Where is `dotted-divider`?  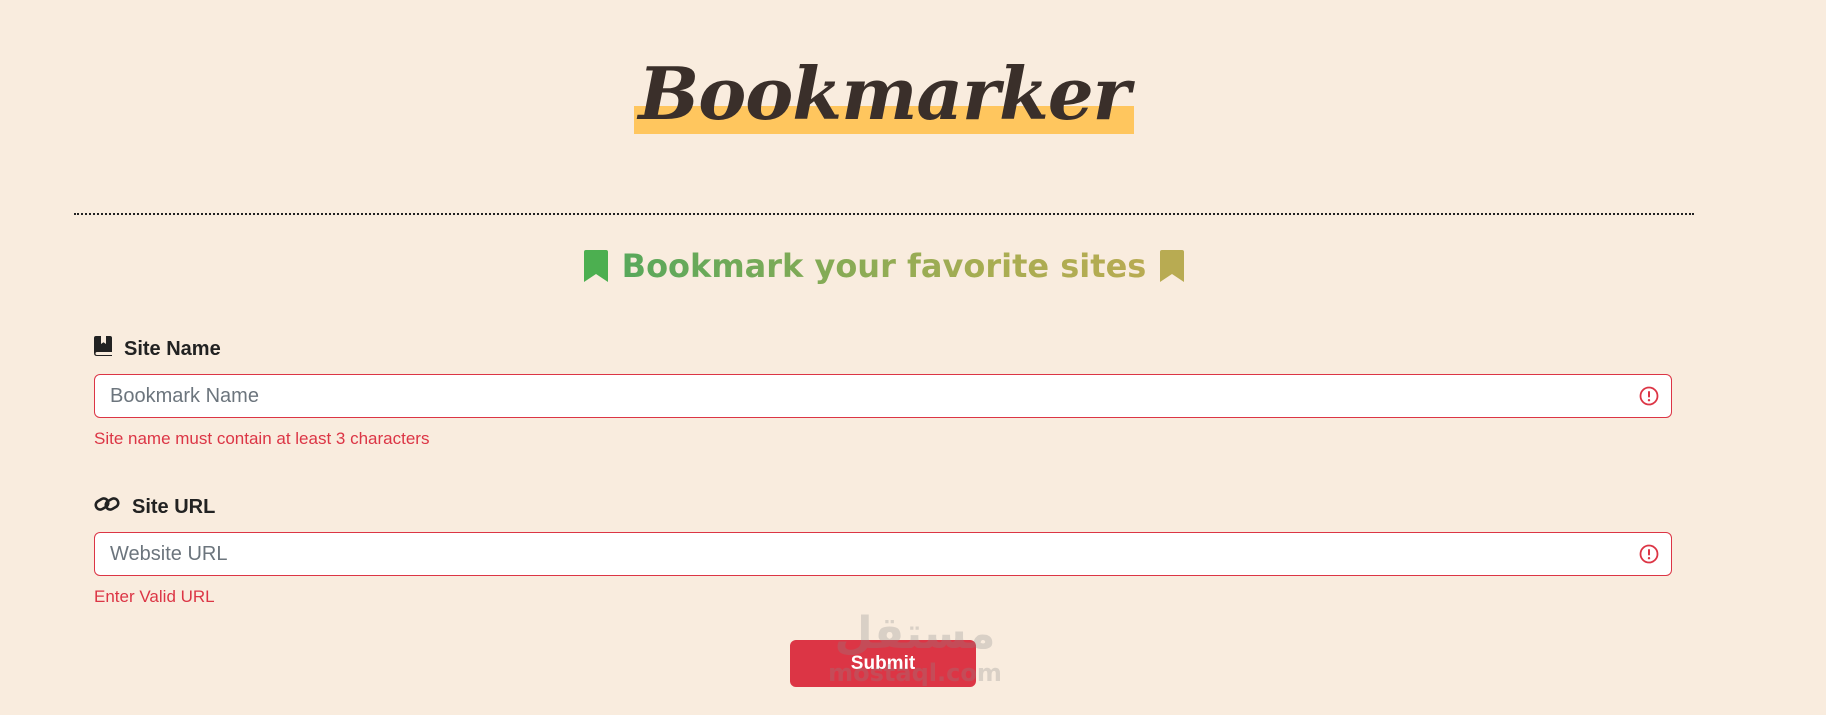 dotted-divider is located at coordinates (884, 214).